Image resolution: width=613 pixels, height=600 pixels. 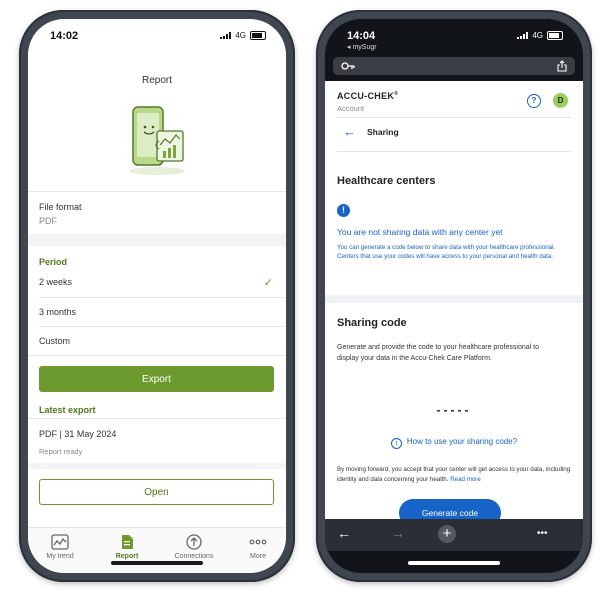 What do you see at coordinates (454, 66) in the screenshot?
I see `url-bar` at bounding box center [454, 66].